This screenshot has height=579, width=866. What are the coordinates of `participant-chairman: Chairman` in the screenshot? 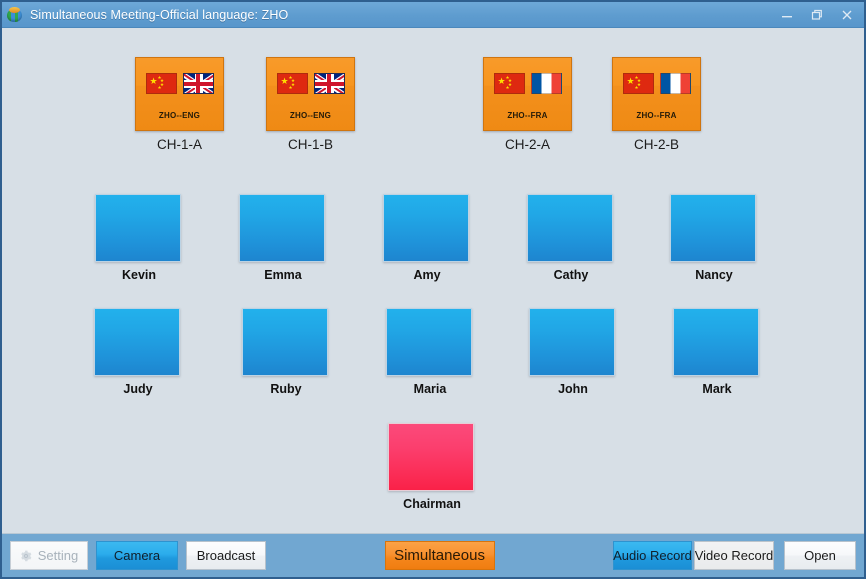 It's located at (432, 467).